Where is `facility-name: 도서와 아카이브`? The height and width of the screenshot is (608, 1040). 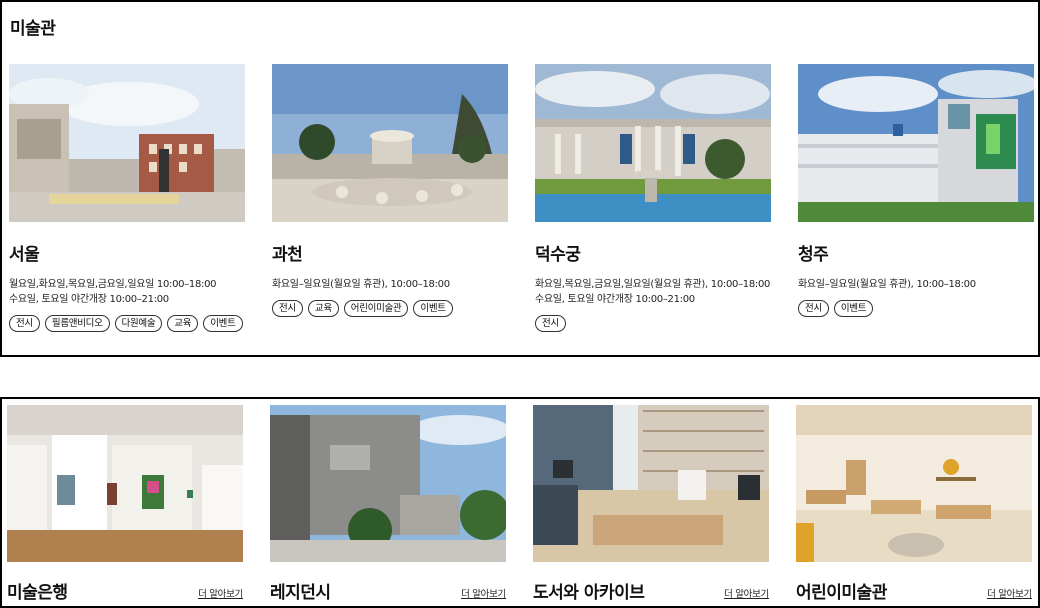 facility-name: 도서와 아카이브 is located at coordinates (589, 590).